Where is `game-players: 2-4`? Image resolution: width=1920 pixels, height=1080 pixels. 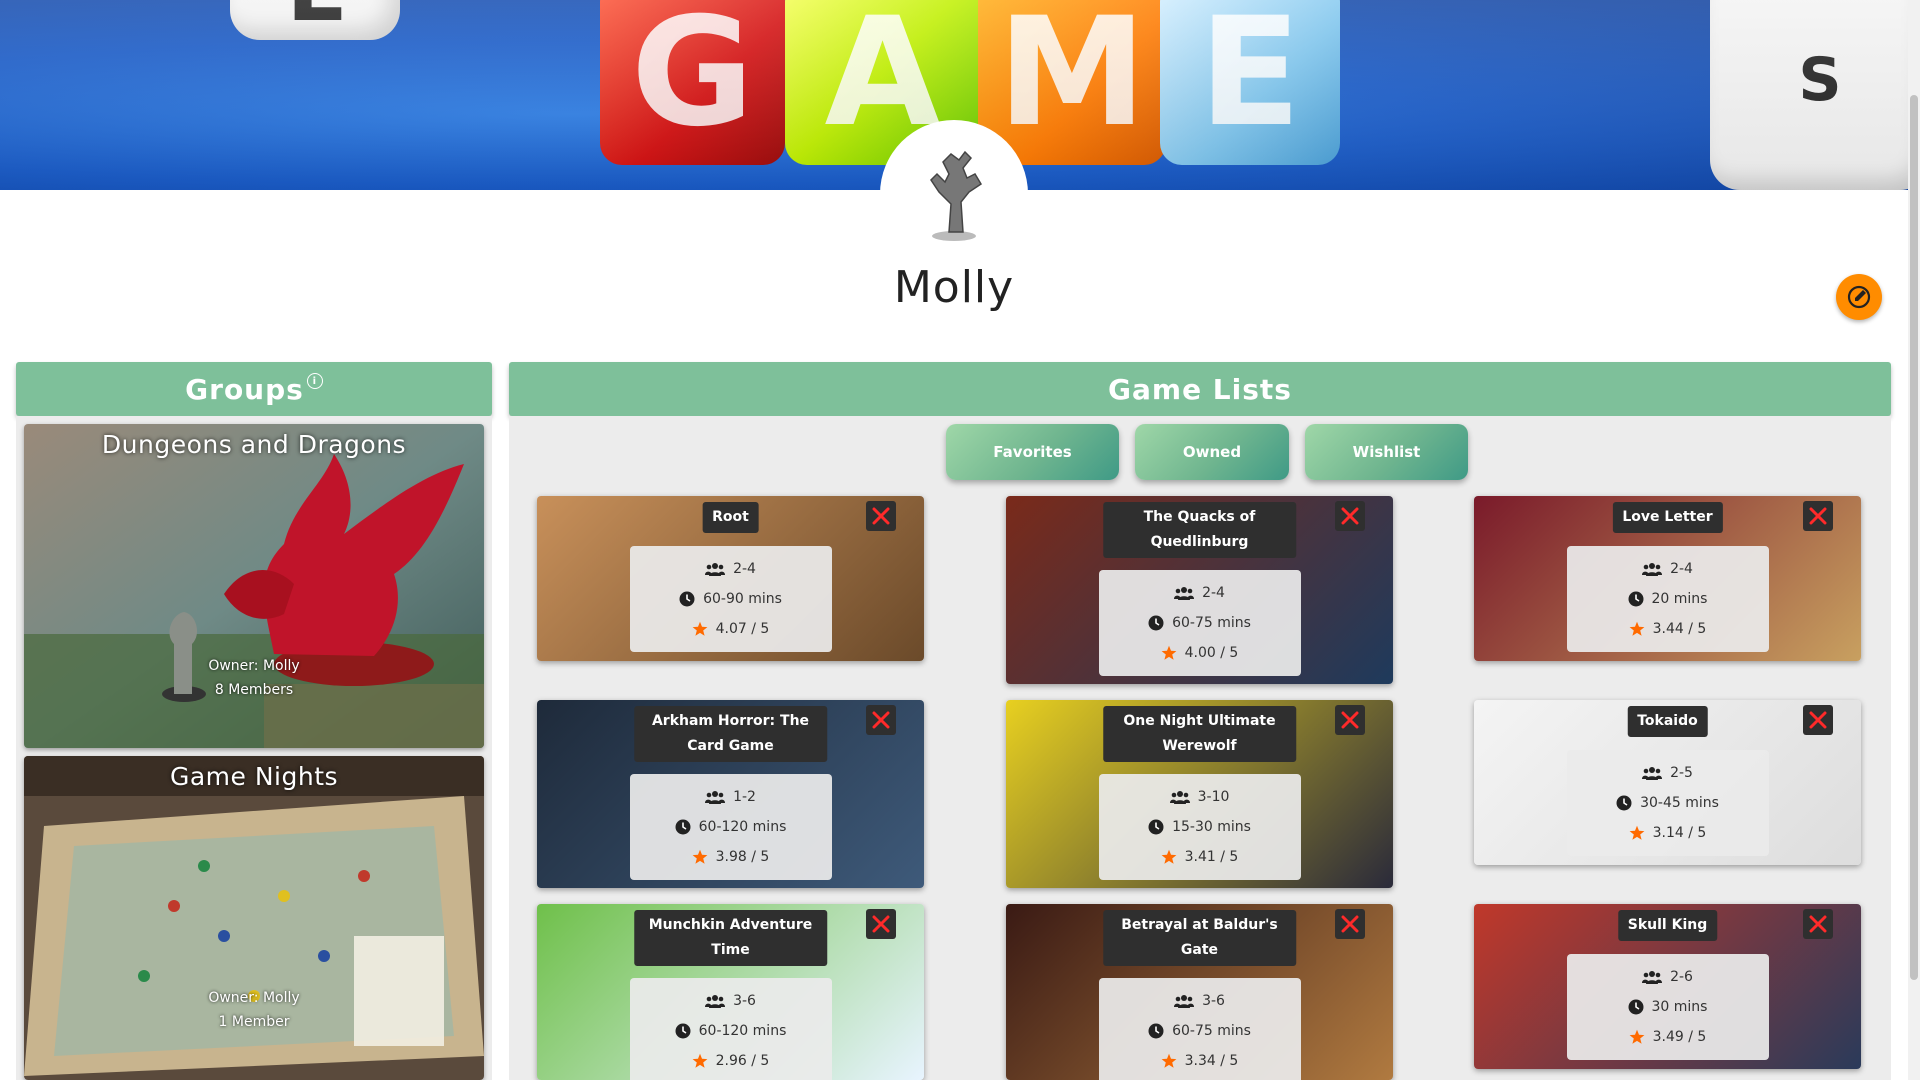
game-players: 2-4 is located at coordinates (744, 569).